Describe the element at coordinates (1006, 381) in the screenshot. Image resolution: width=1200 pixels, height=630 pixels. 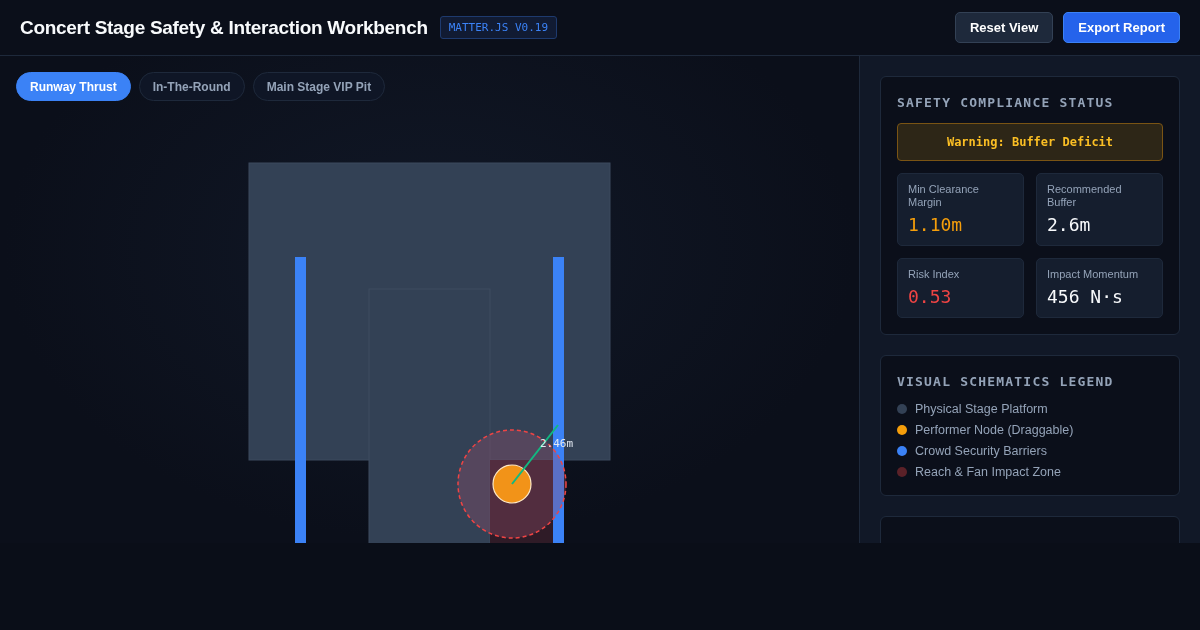
I see `card-title: VISUAL SCHEMATICS LEGEND` at that location.